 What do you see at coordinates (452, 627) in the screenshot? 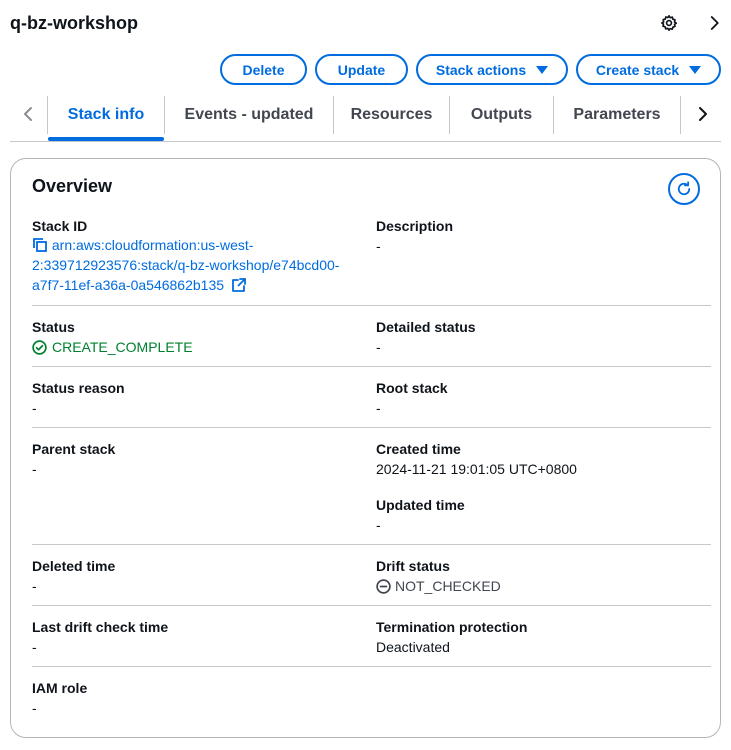
I see `termination-protection-label: Termination protection` at bounding box center [452, 627].